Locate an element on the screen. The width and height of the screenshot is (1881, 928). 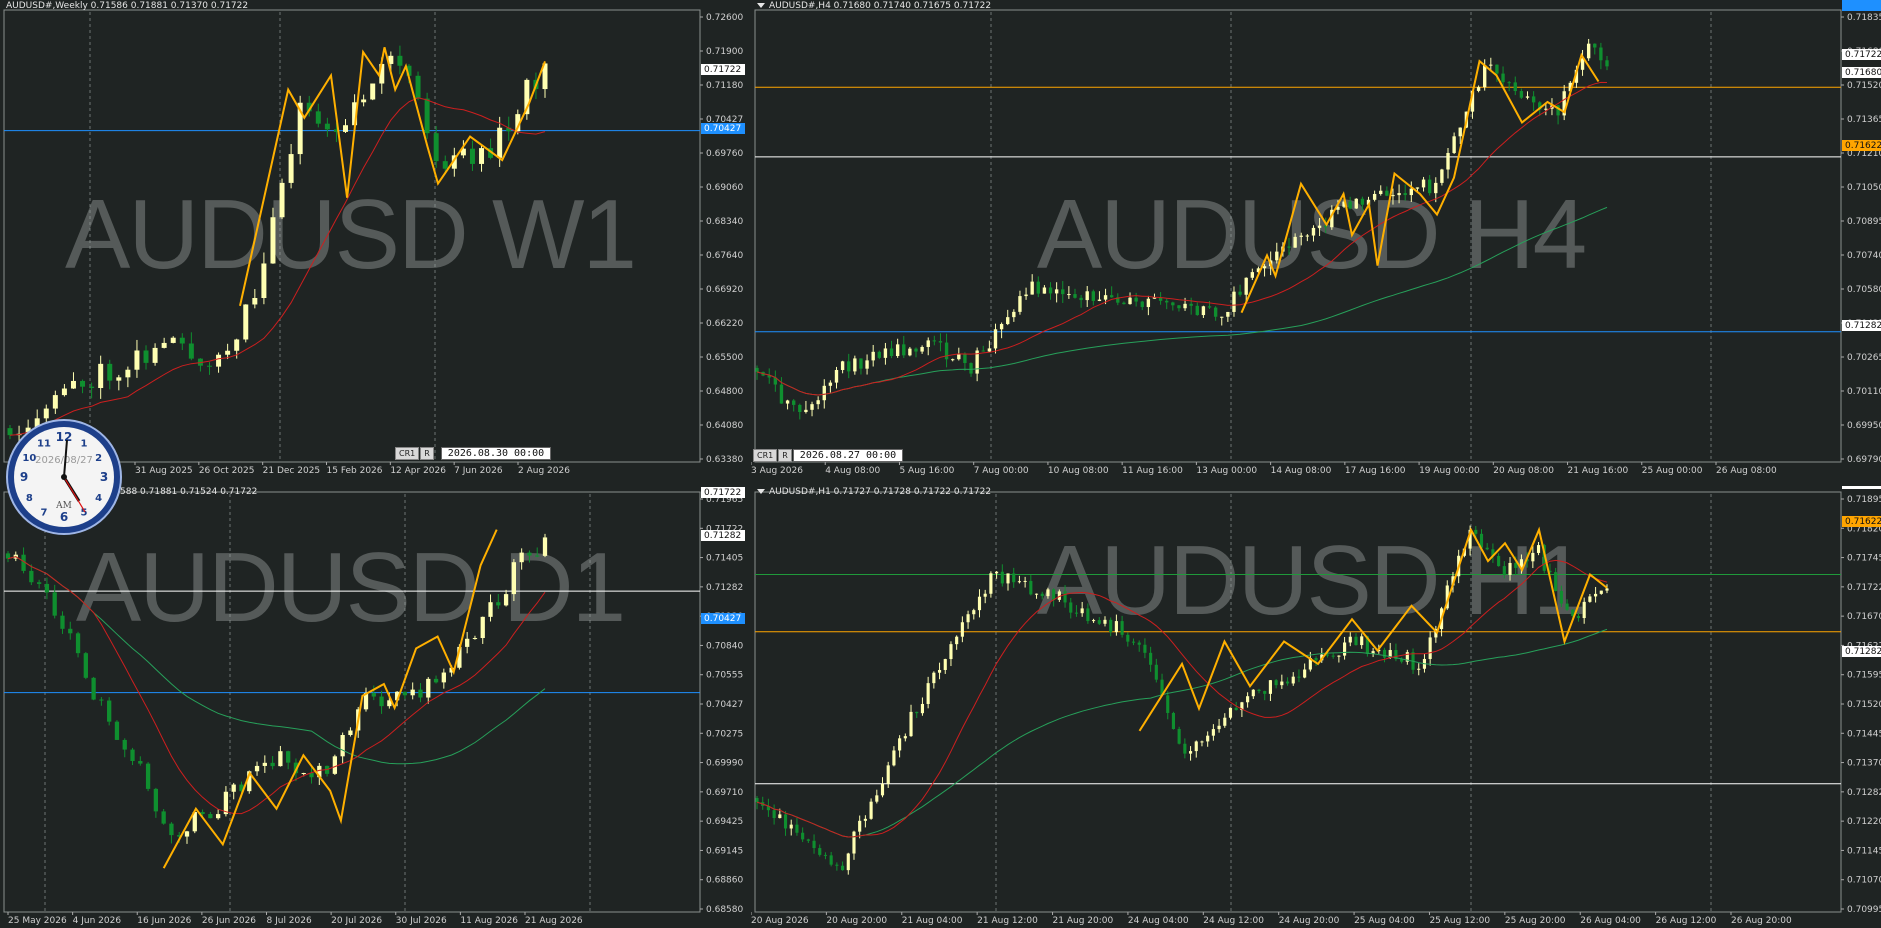
x-axis-label: 7 Jun 2026 is located at coordinates (478, 471).